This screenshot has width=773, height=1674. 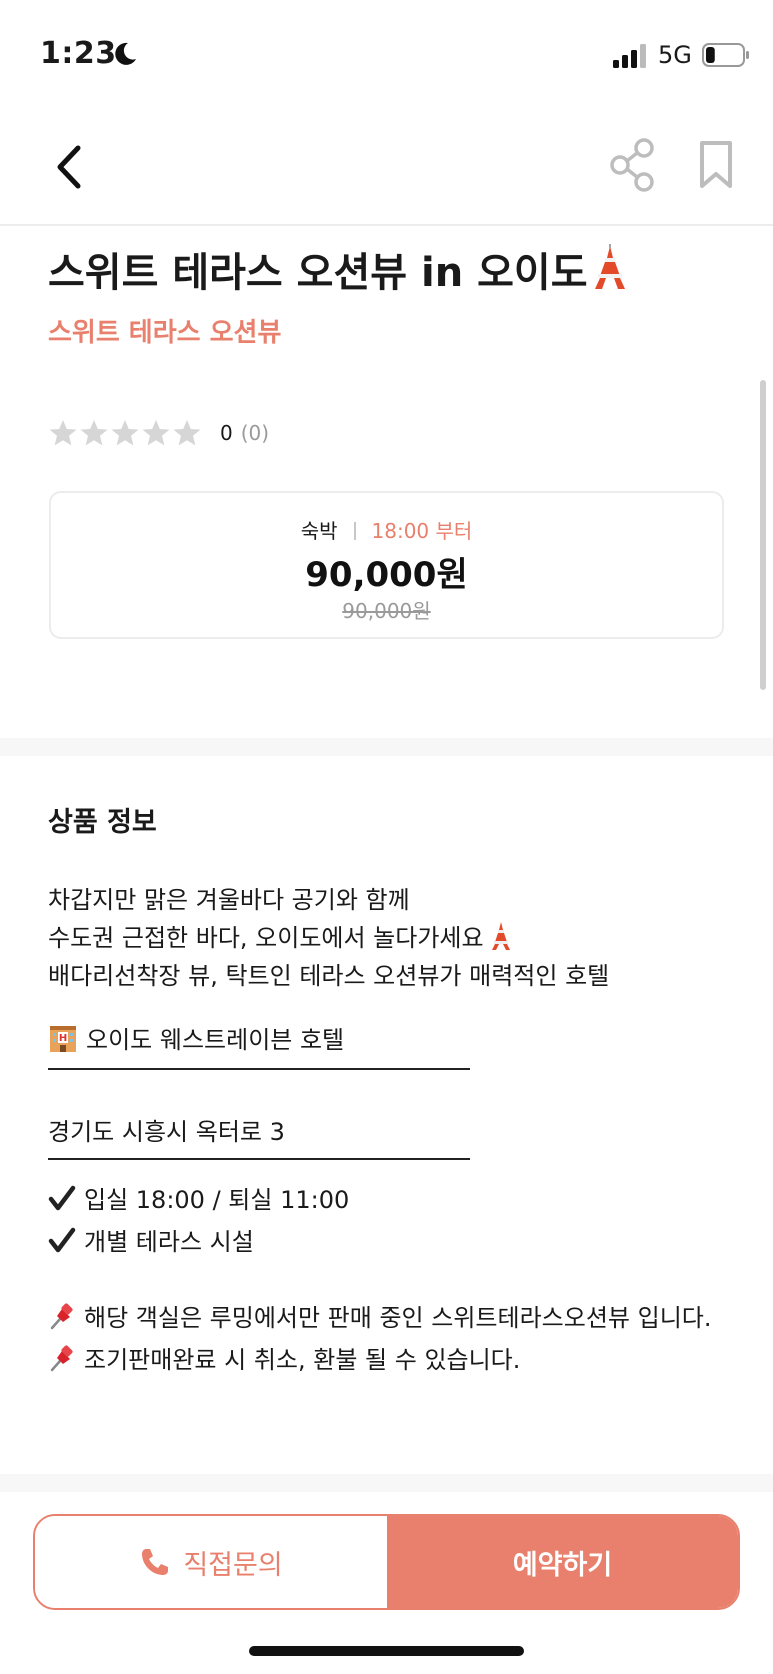 I want to click on rating-count: (0), so click(x=255, y=433).